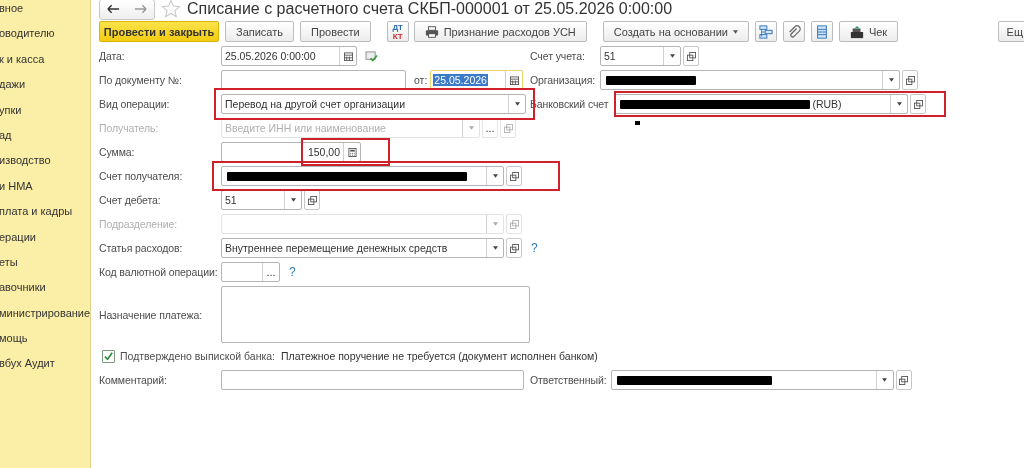 The image size is (1024, 468). What do you see at coordinates (640, 56) in the screenshot?
I see `account-select: 51` at bounding box center [640, 56].